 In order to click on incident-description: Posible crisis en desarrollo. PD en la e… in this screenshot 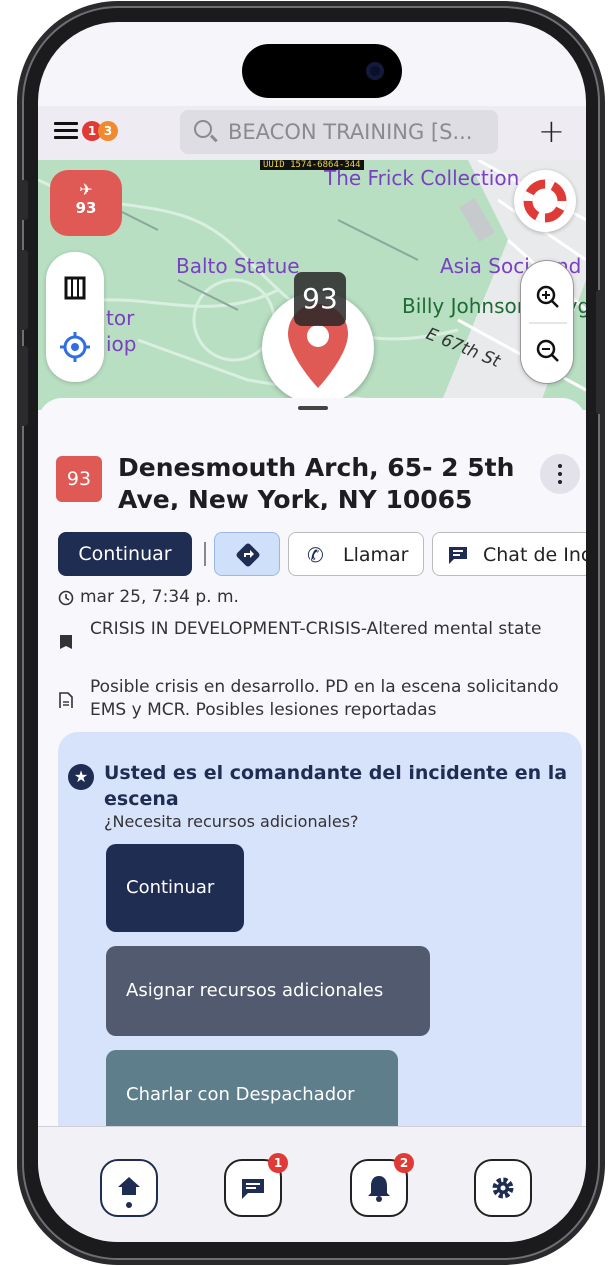, I will do `click(324, 698)`.